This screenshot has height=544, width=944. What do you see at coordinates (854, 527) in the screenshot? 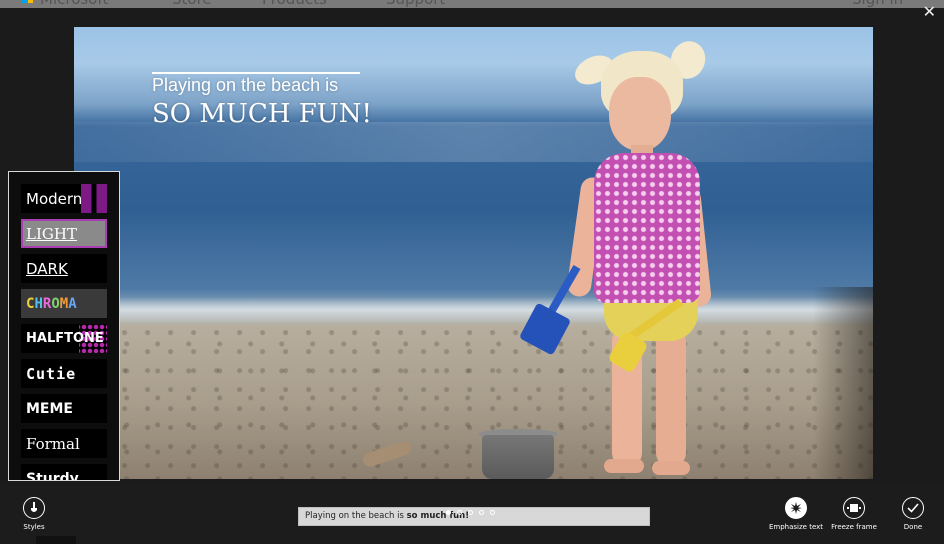
I see `freeze-label: Freeze frame` at bounding box center [854, 527].